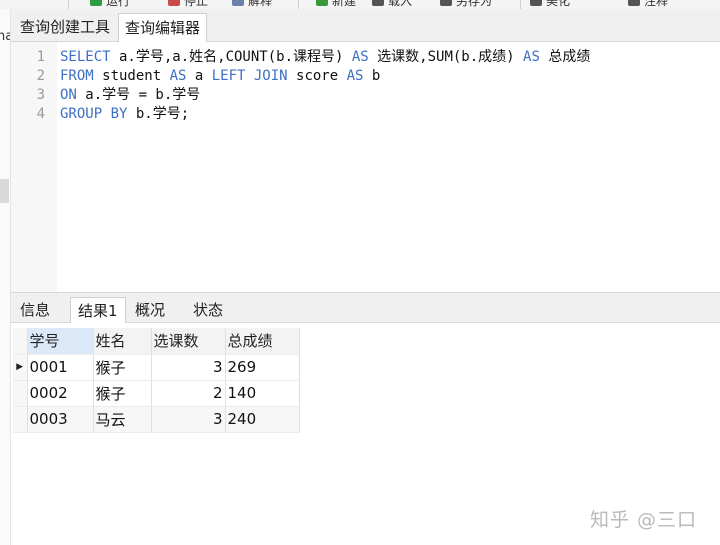  I want to click on sql-text: 选课数,SUM(b.成绩), so click(446, 57).